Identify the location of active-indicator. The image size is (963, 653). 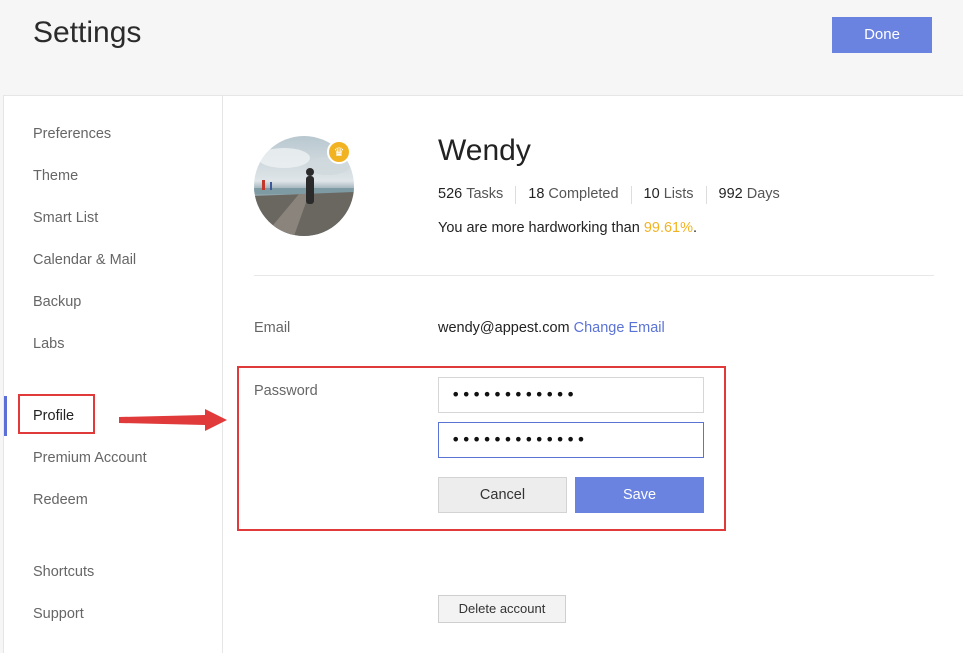
(5, 416).